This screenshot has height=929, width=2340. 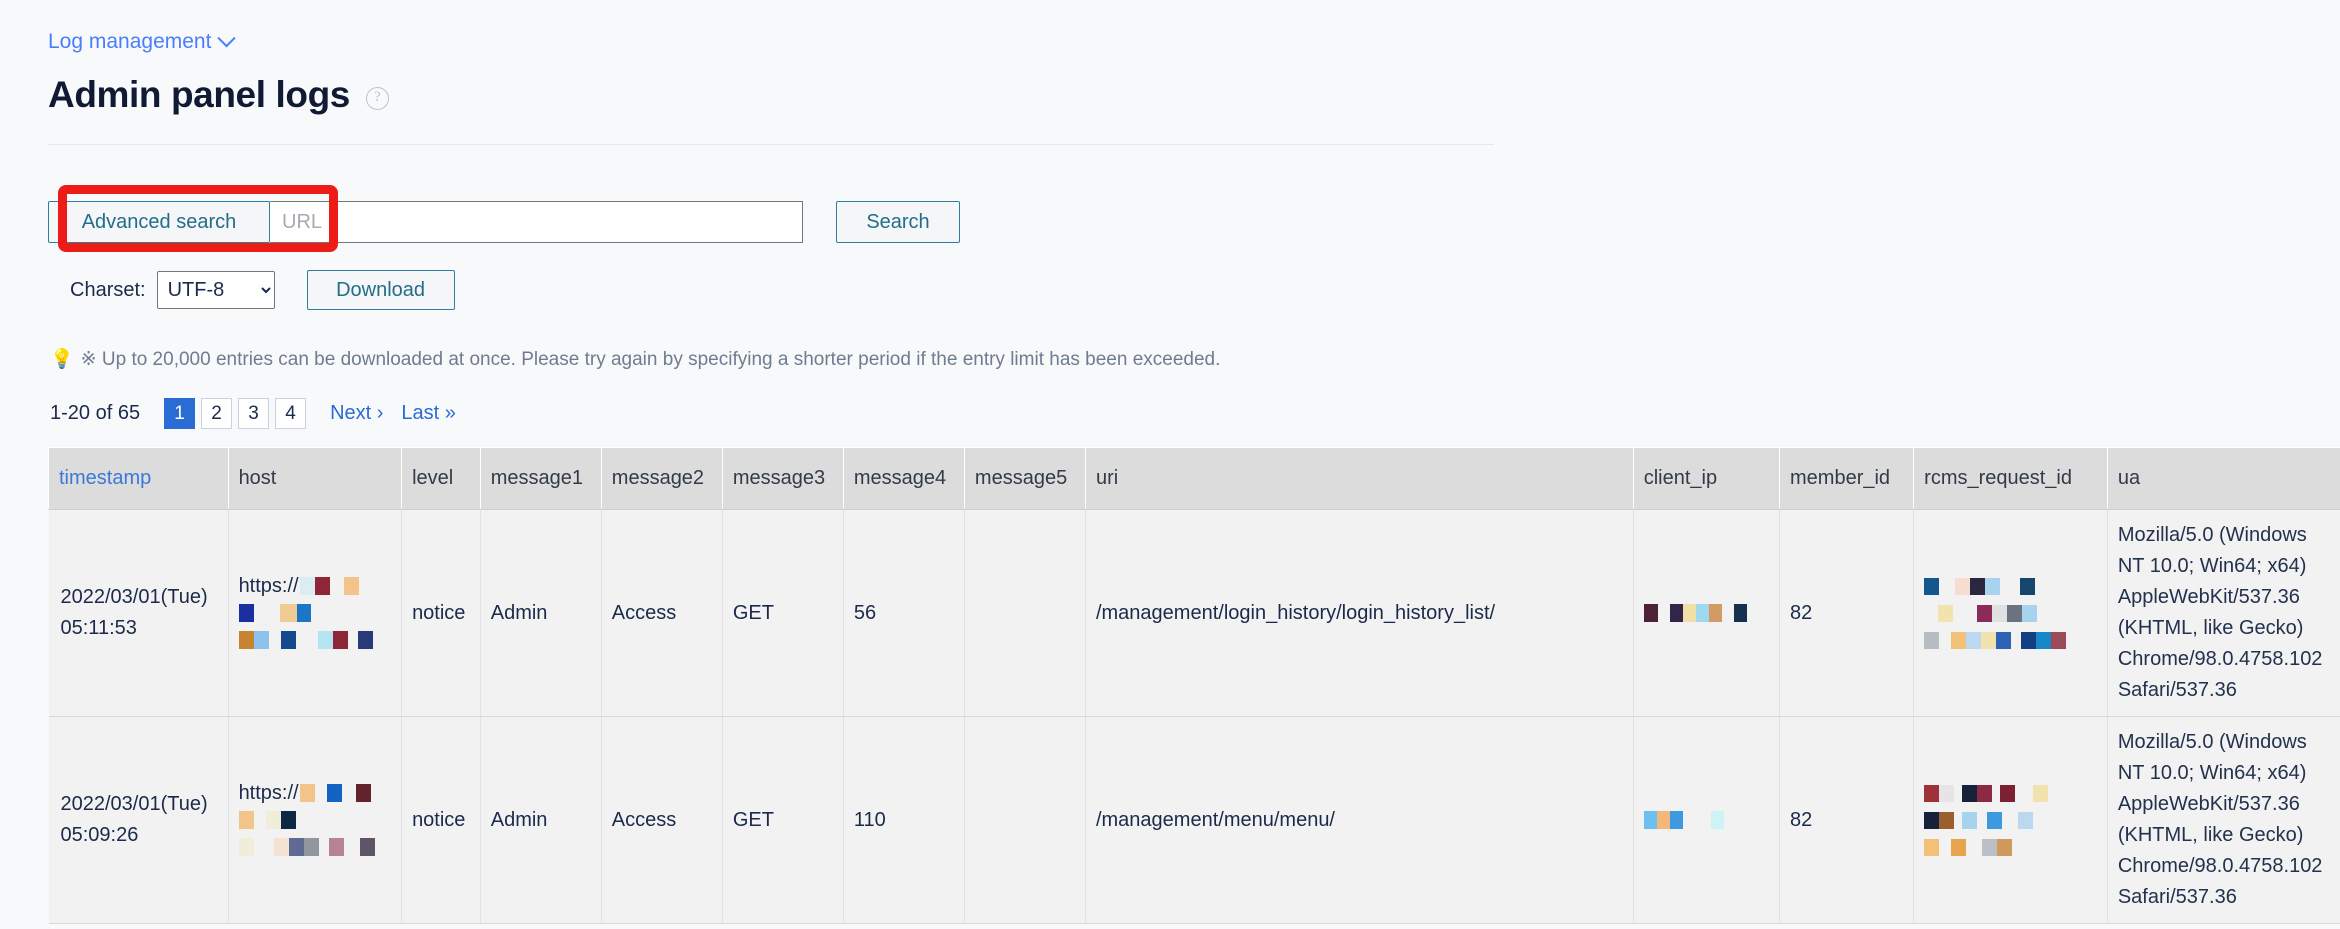 I want to click on cell-message1: Admin, so click(x=541, y=613).